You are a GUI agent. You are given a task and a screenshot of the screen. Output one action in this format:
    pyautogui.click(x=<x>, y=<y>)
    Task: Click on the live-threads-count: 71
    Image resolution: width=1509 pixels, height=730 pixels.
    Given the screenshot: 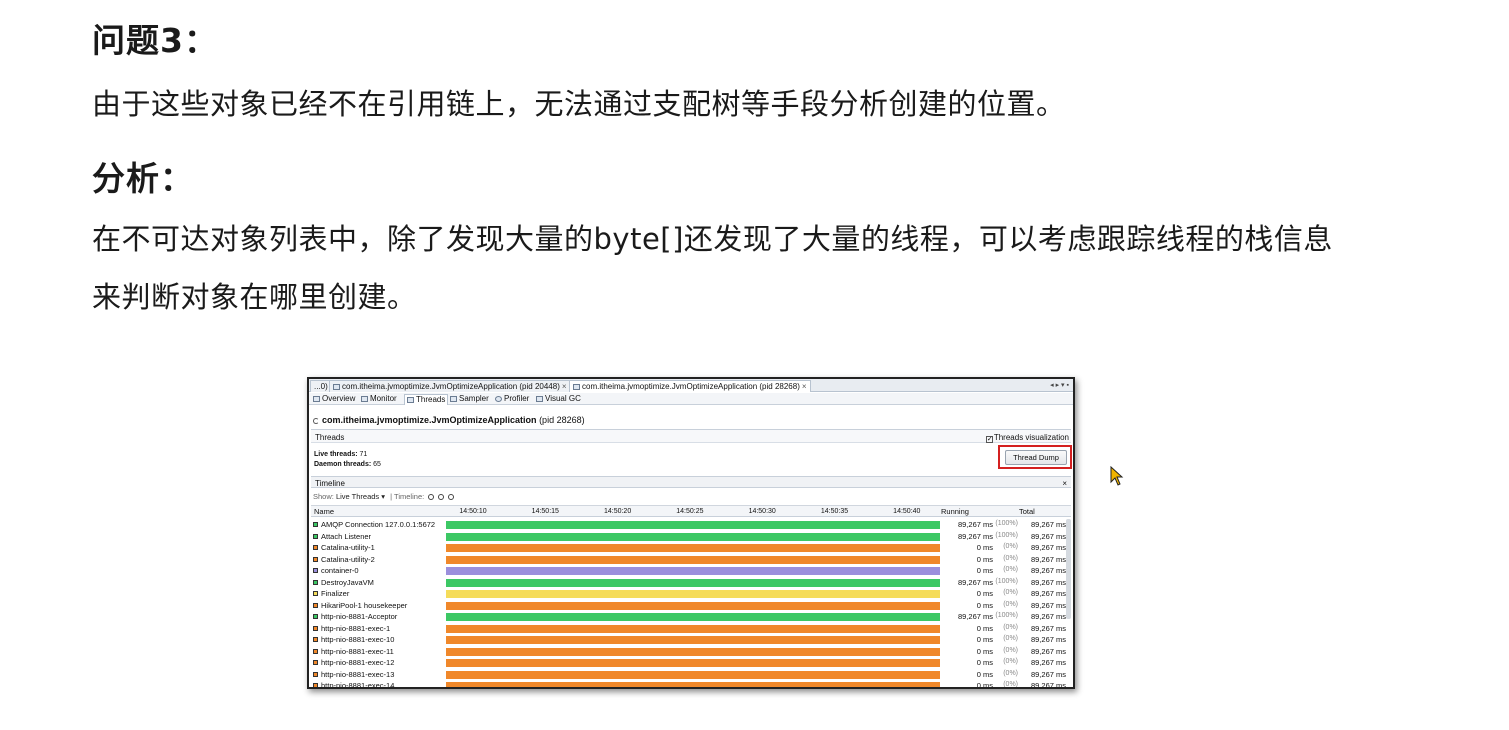 What is the action you would take?
    pyautogui.click(x=363, y=454)
    